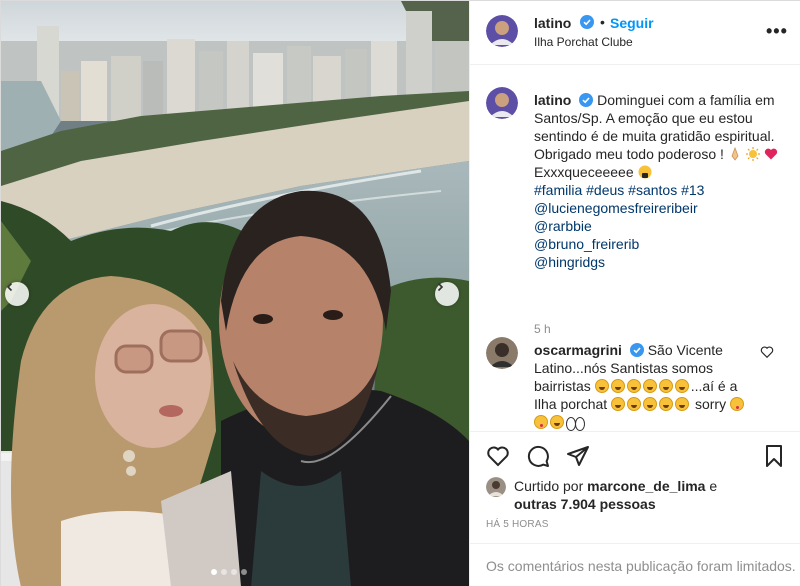 This screenshot has width=800, height=586. Describe the element at coordinates (635, 453) in the screenshot. I see `action-bar` at that location.